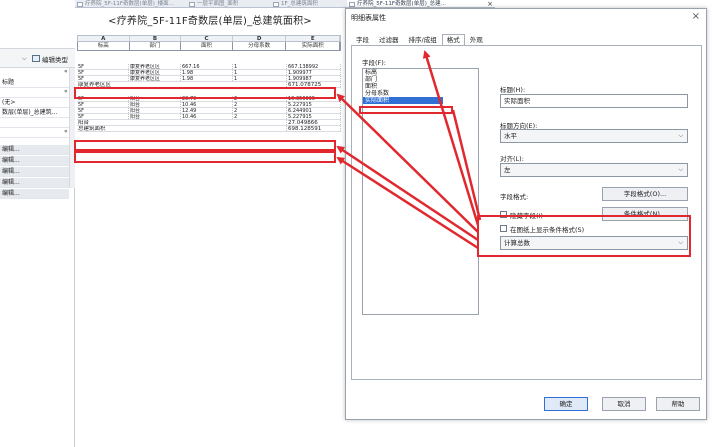  Describe the element at coordinates (313, 39) in the screenshot. I see `column-letter: E` at that location.